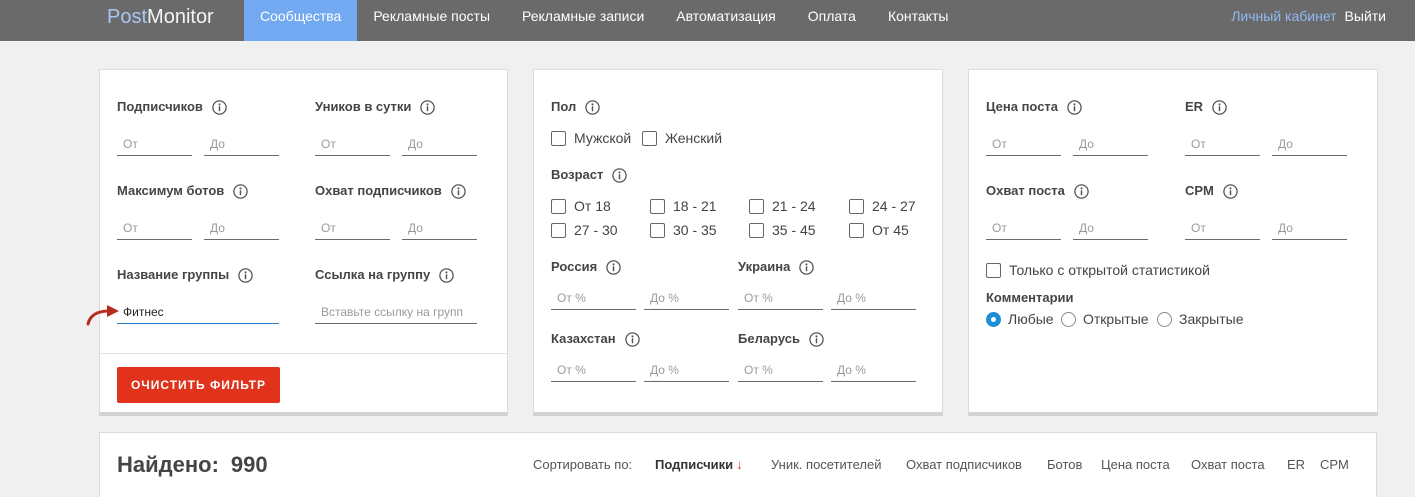 The height and width of the screenshot is (497, 1415). What do you see at coordinates (832, 20) in the screenshot?
I see `nav-item-payment: Оплата` at bounding box center [832, 20].